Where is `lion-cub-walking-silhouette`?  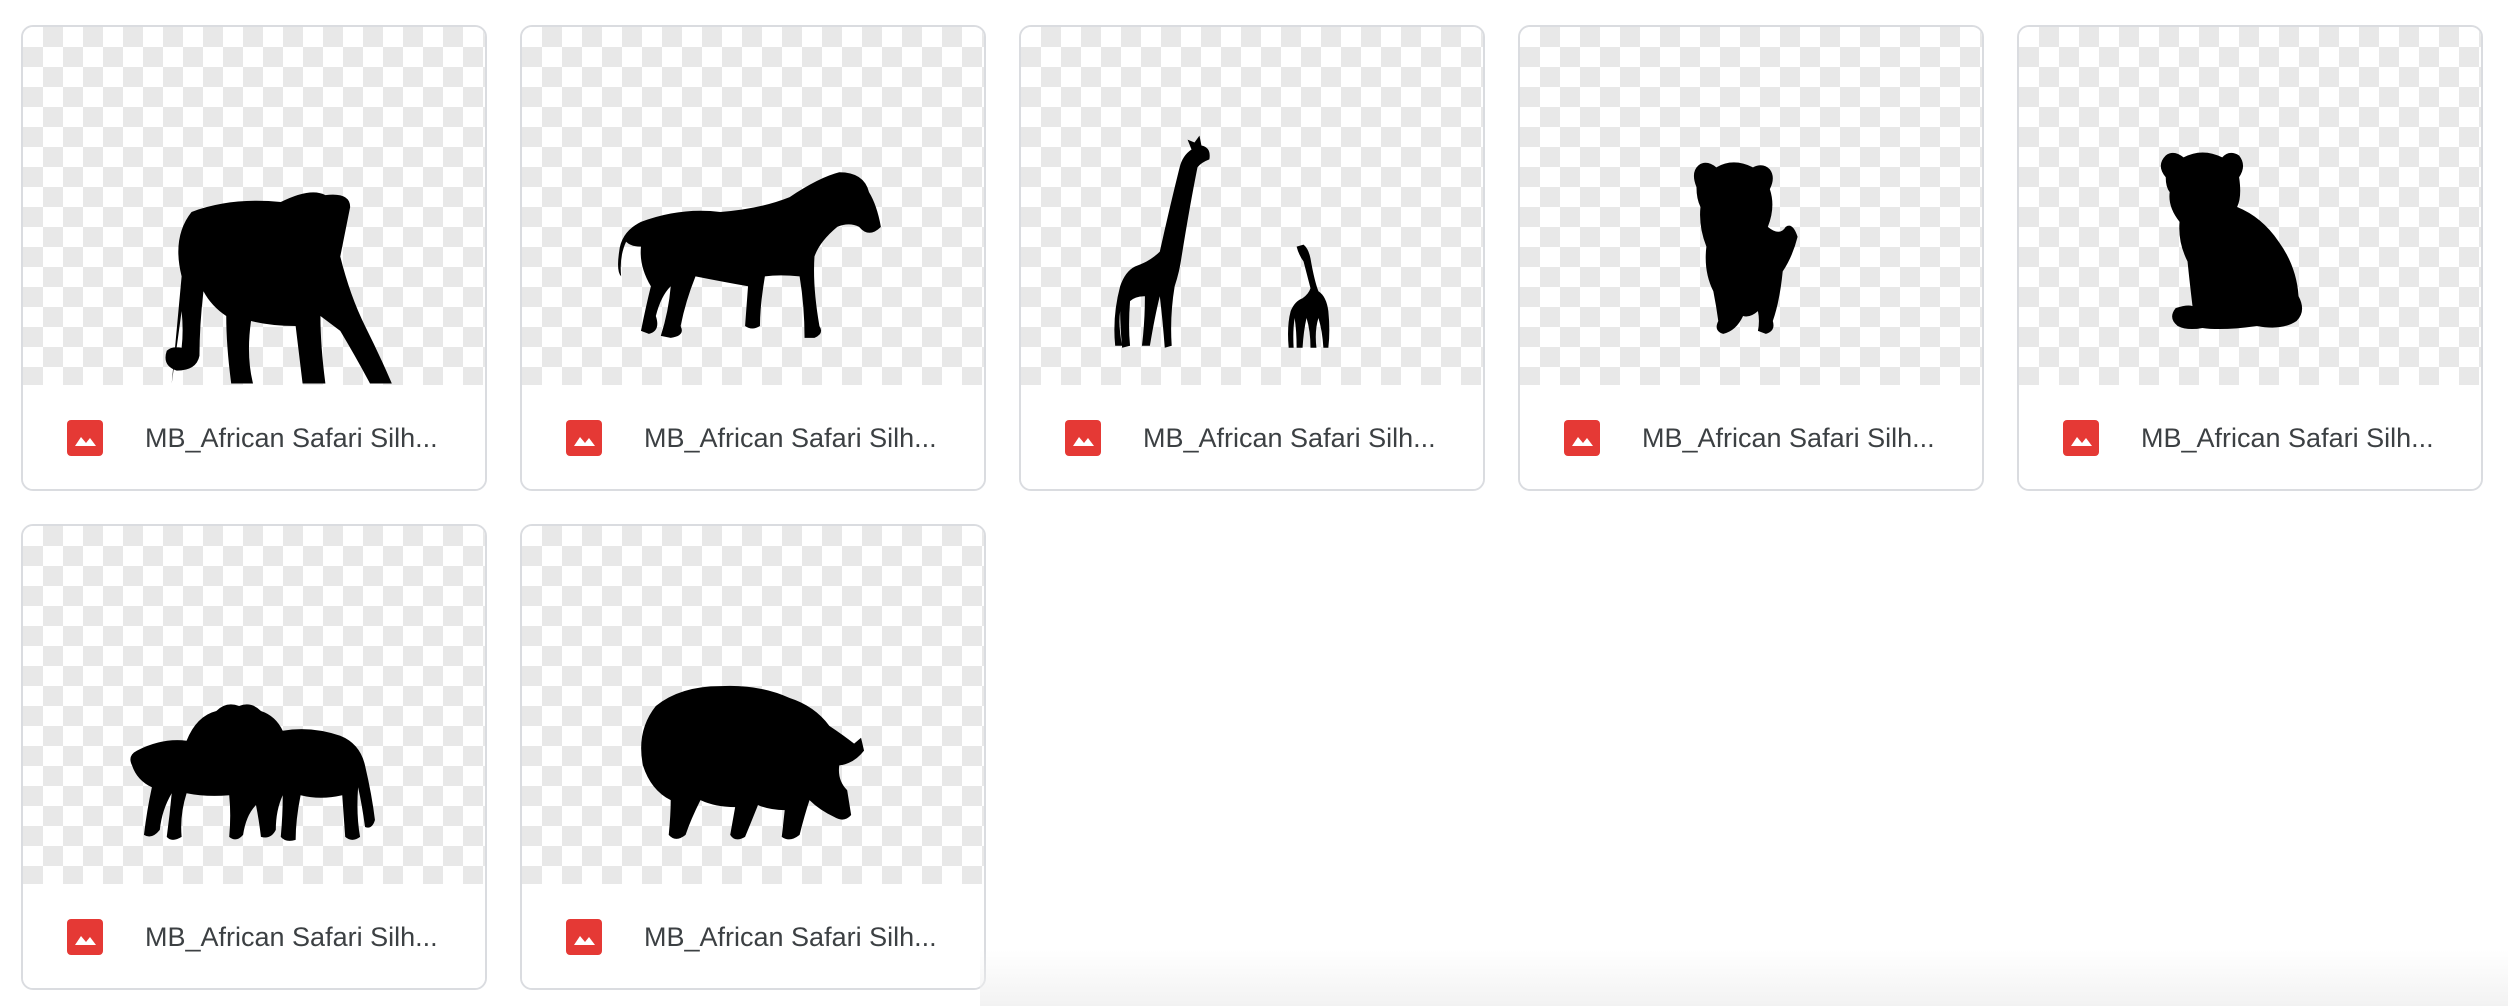
lion-cub-walking-silhouette is located at coordinates (1745, 248).